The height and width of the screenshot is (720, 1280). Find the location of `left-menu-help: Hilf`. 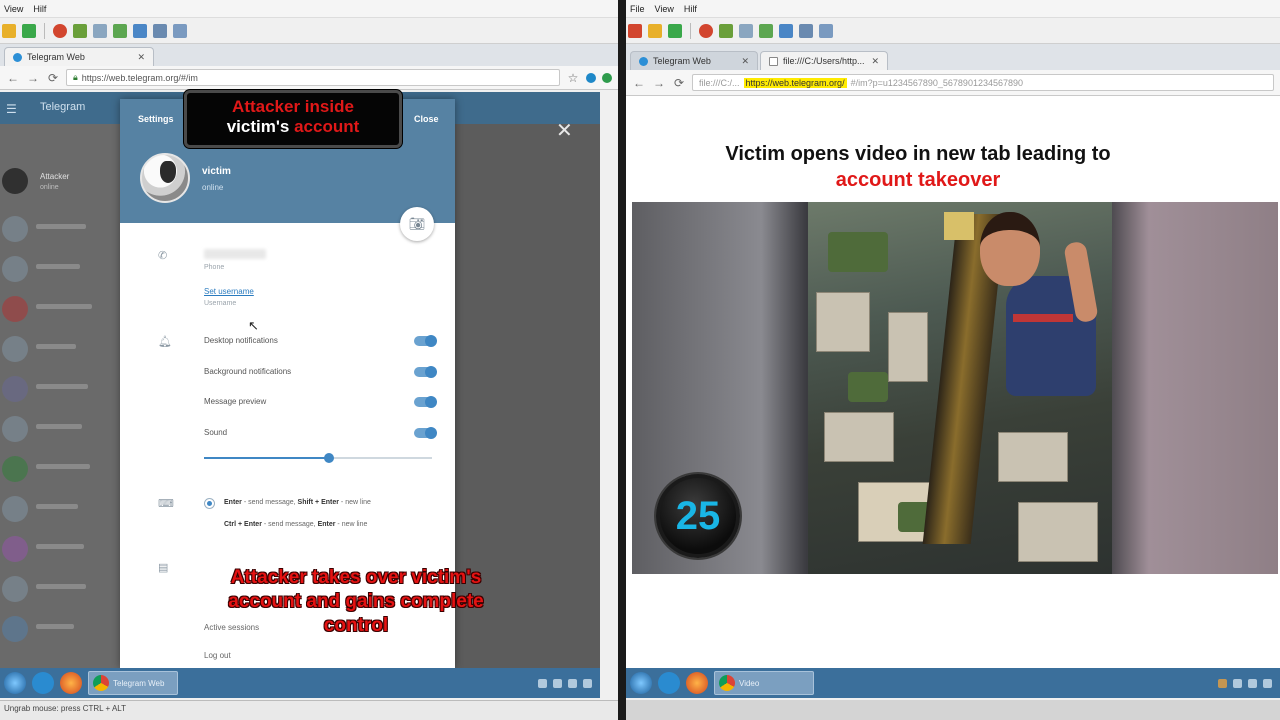

left-menu-help: Hilf is located at coordinates (39, 9).